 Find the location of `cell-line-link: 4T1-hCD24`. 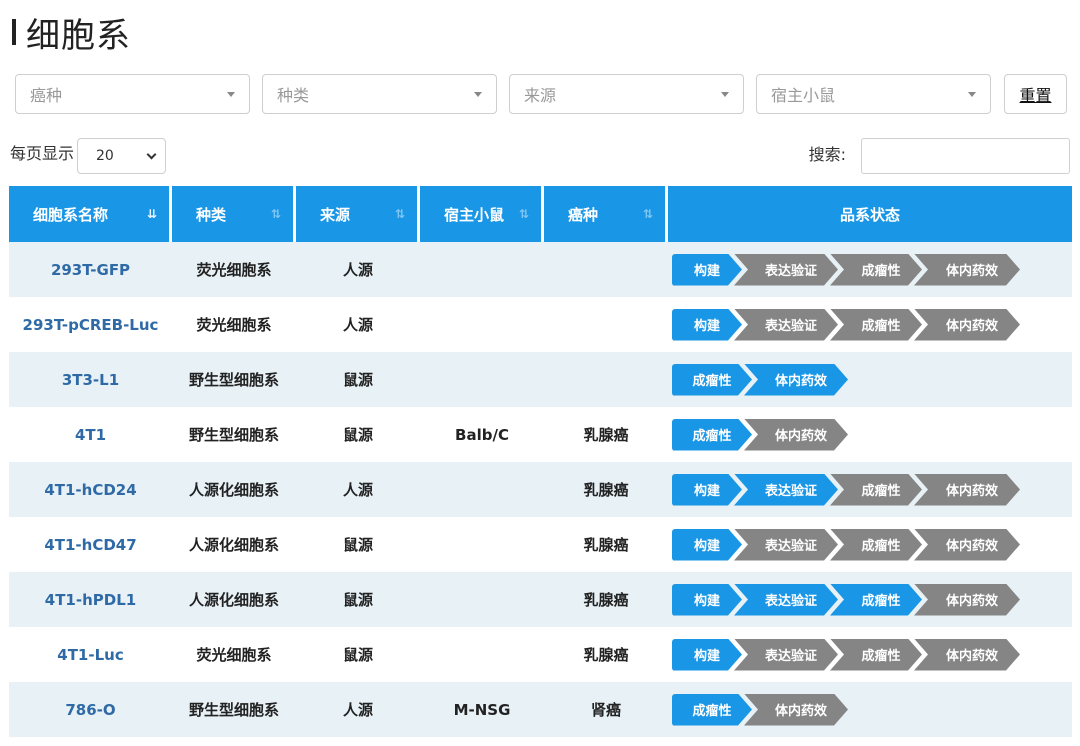

cell-line-link: 4T1-hCD24 is located at coordinates (90, 490).